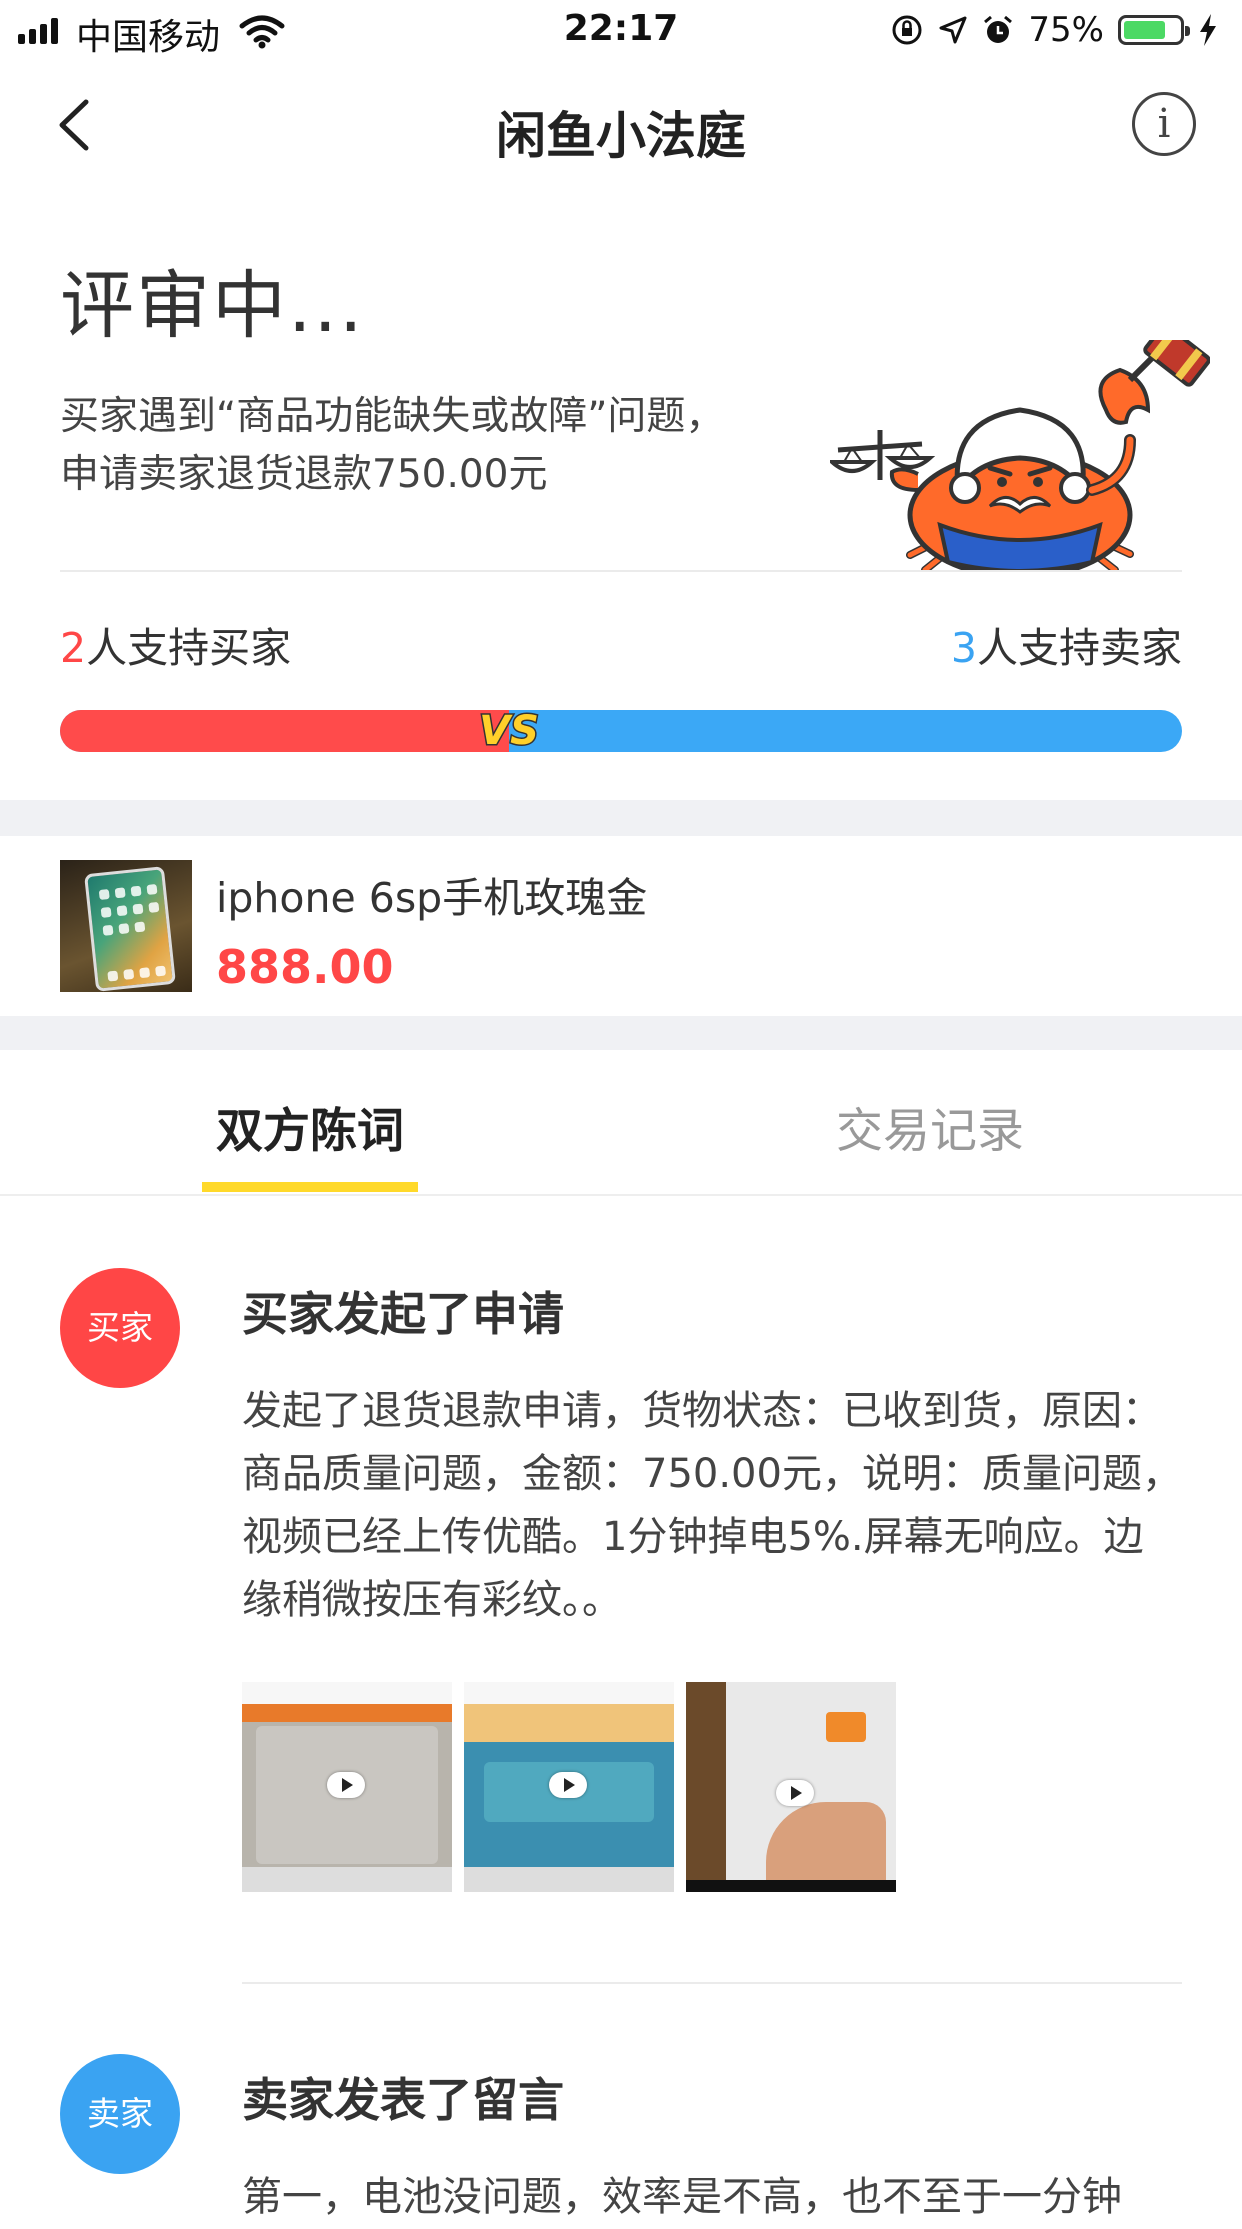 The height and width of the screenshot is (2229, 1242). I want to click on product-thumbnail, so click(126, 926).